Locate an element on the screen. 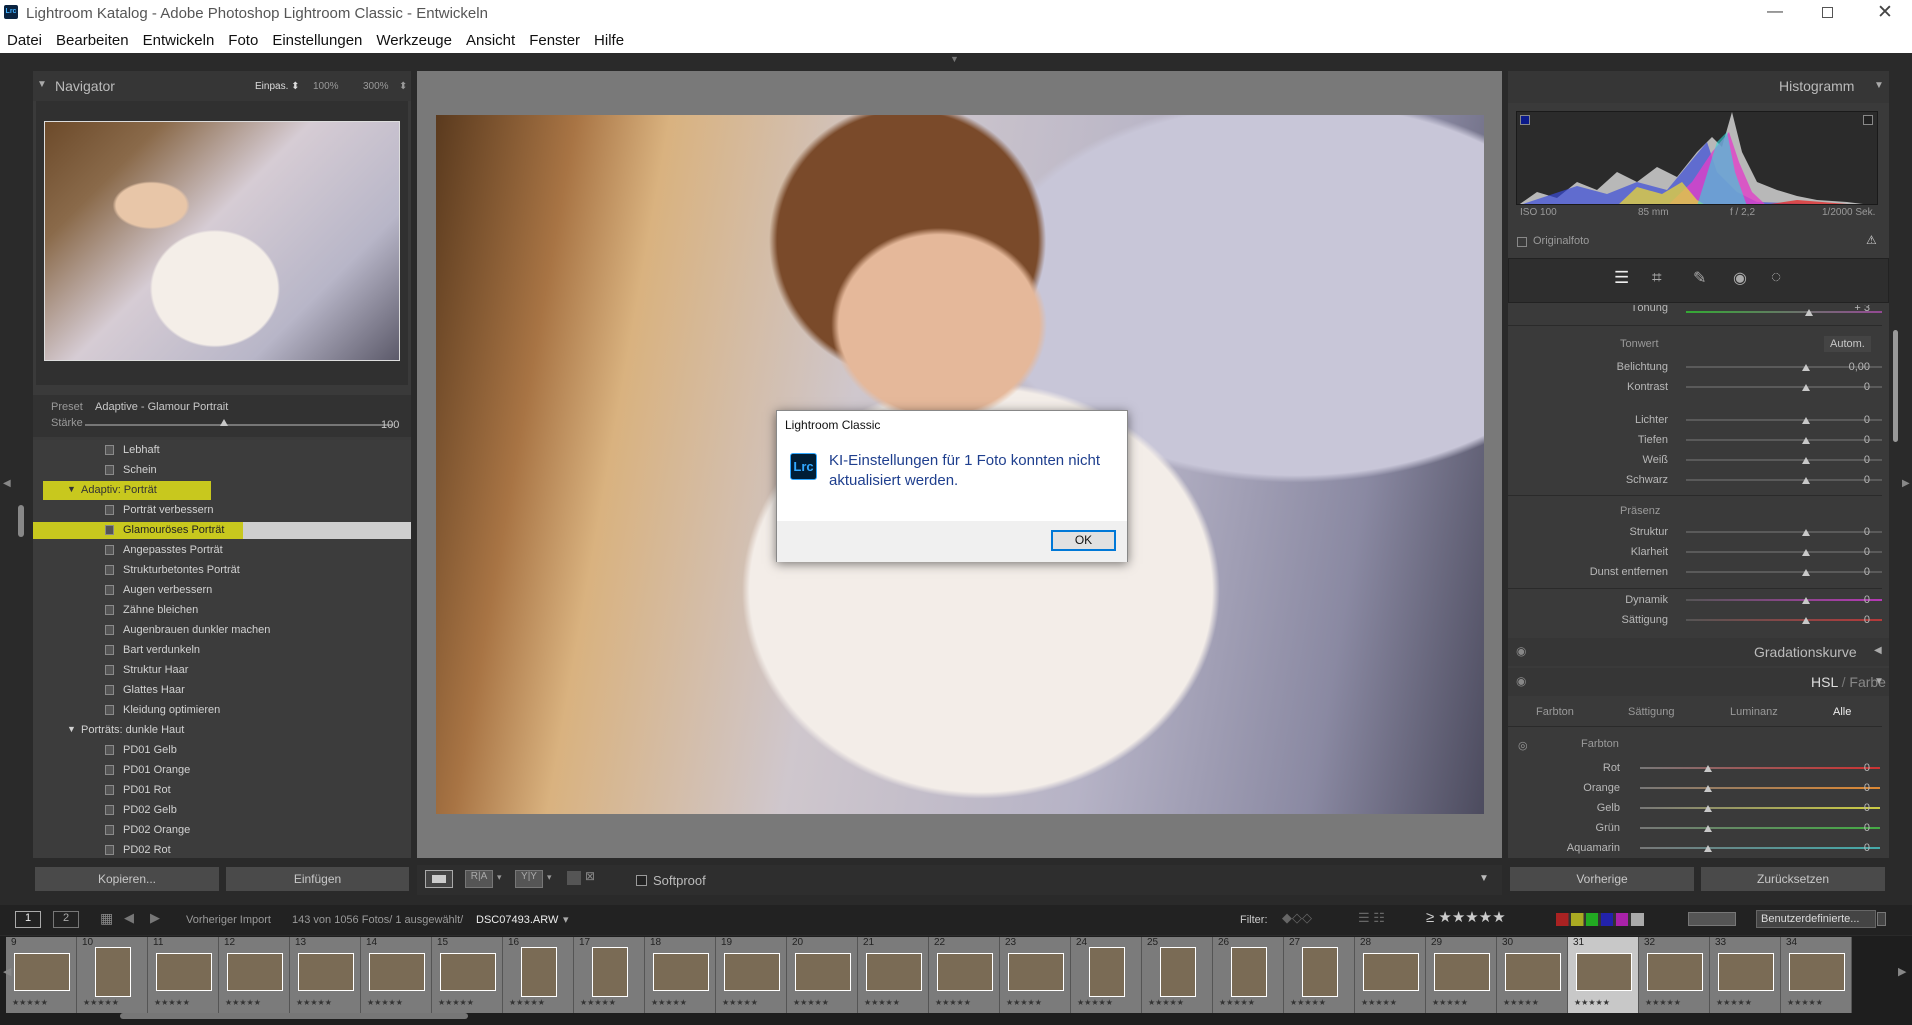  filmstrip-cell: 21 ★★★★★ is located at coordinates (893, 975).